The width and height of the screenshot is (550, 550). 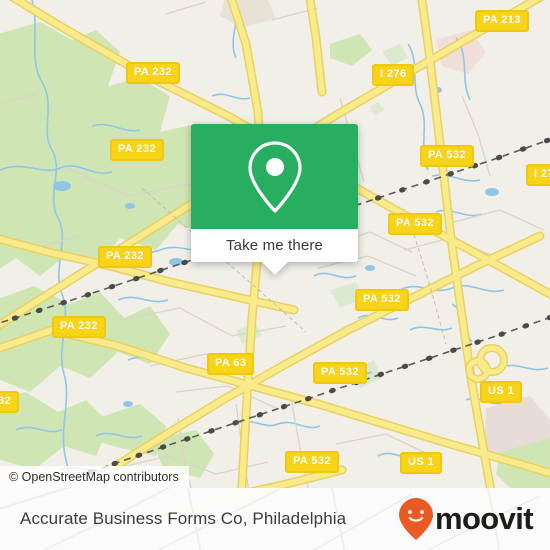 What do you see at coordinates (393, 75) in the screenshot?
I see `road-shield: I 276` at bounding box center [393, 75].